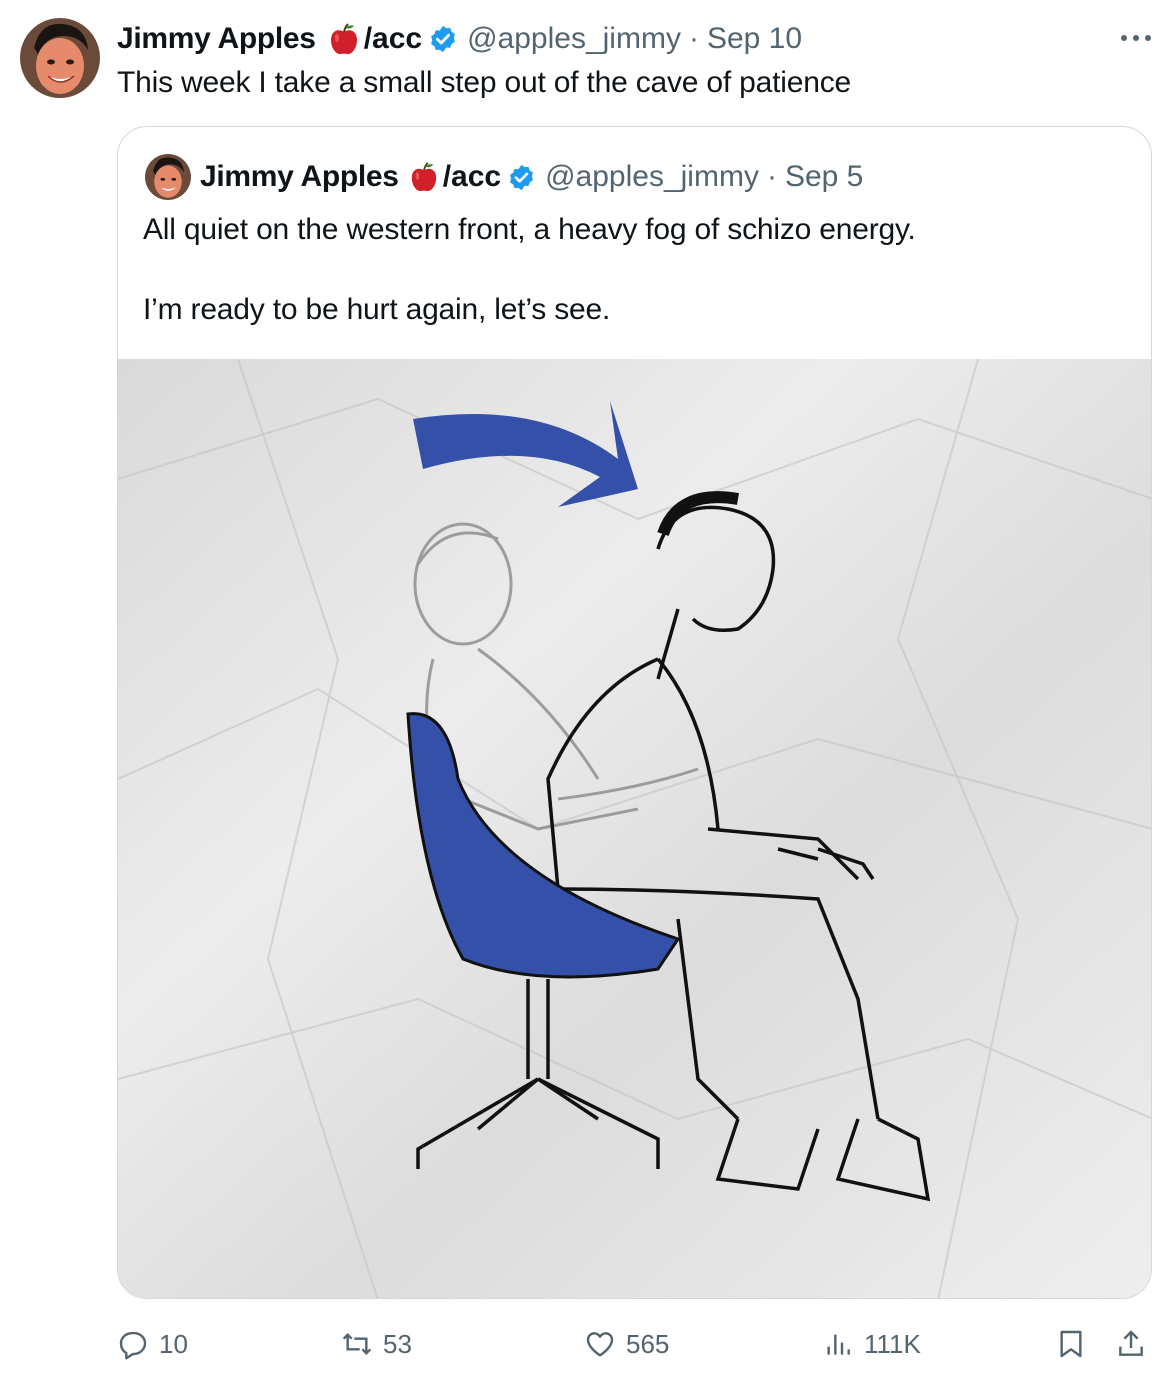  What do you see at coordinates (574, 39) in the screenshot?
I see `author-handle: @apples_jimmy` at bounding box center [574, 39].